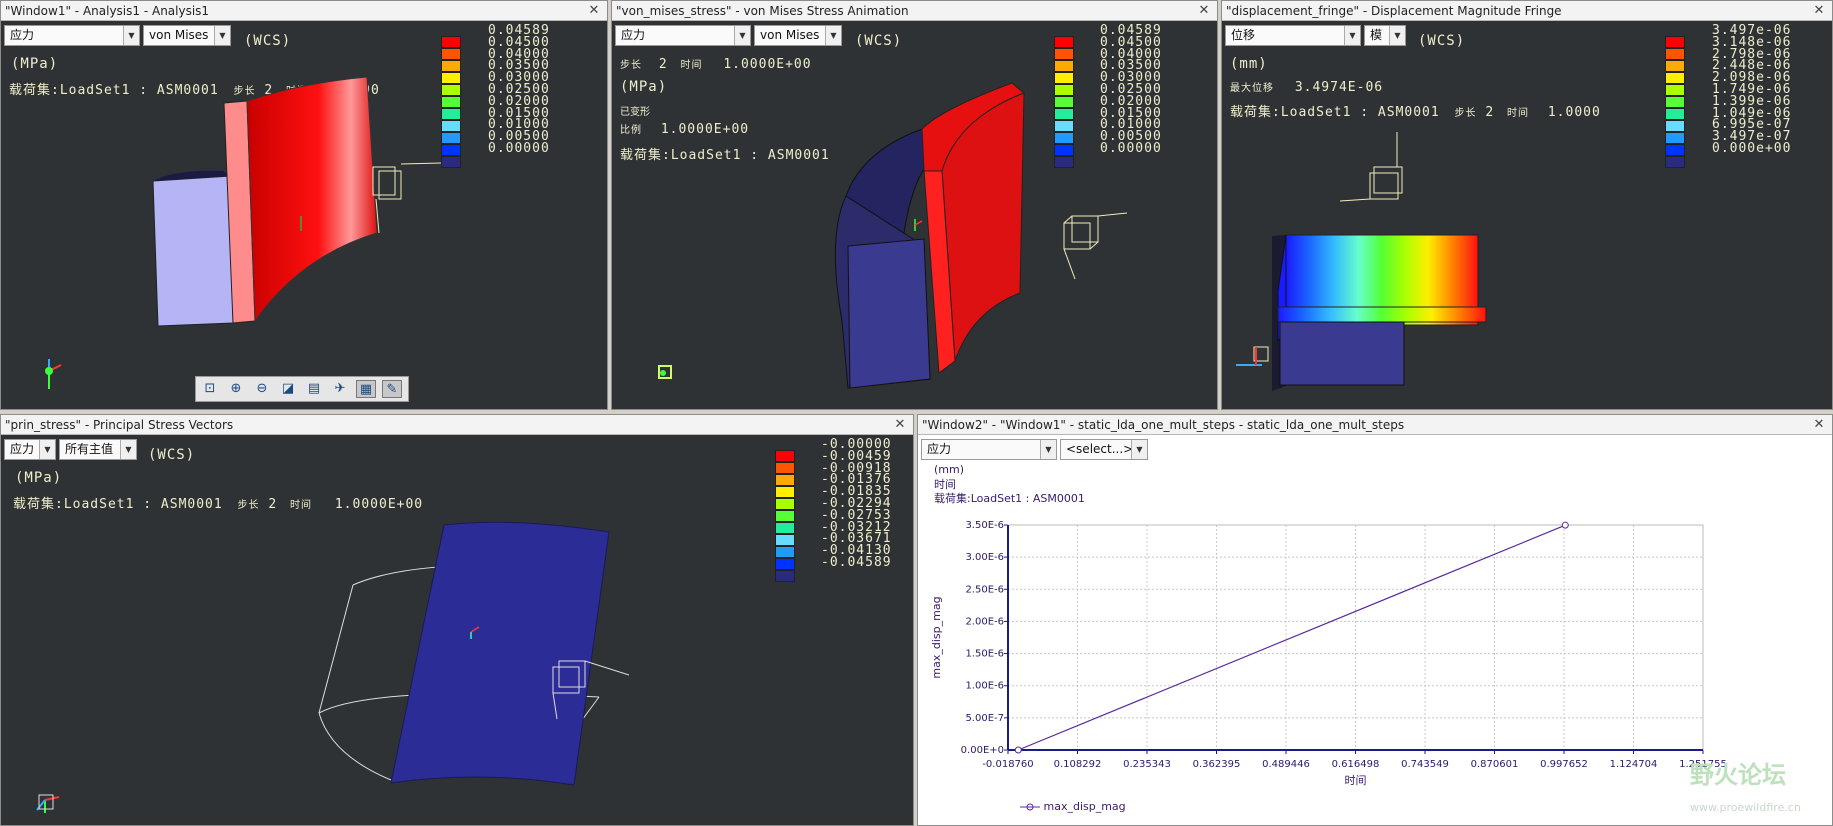  What do you see at coordinates (366, 389) in the screenshot?
I see `display-style-icon: ▦` at bounding box center [366, 389].